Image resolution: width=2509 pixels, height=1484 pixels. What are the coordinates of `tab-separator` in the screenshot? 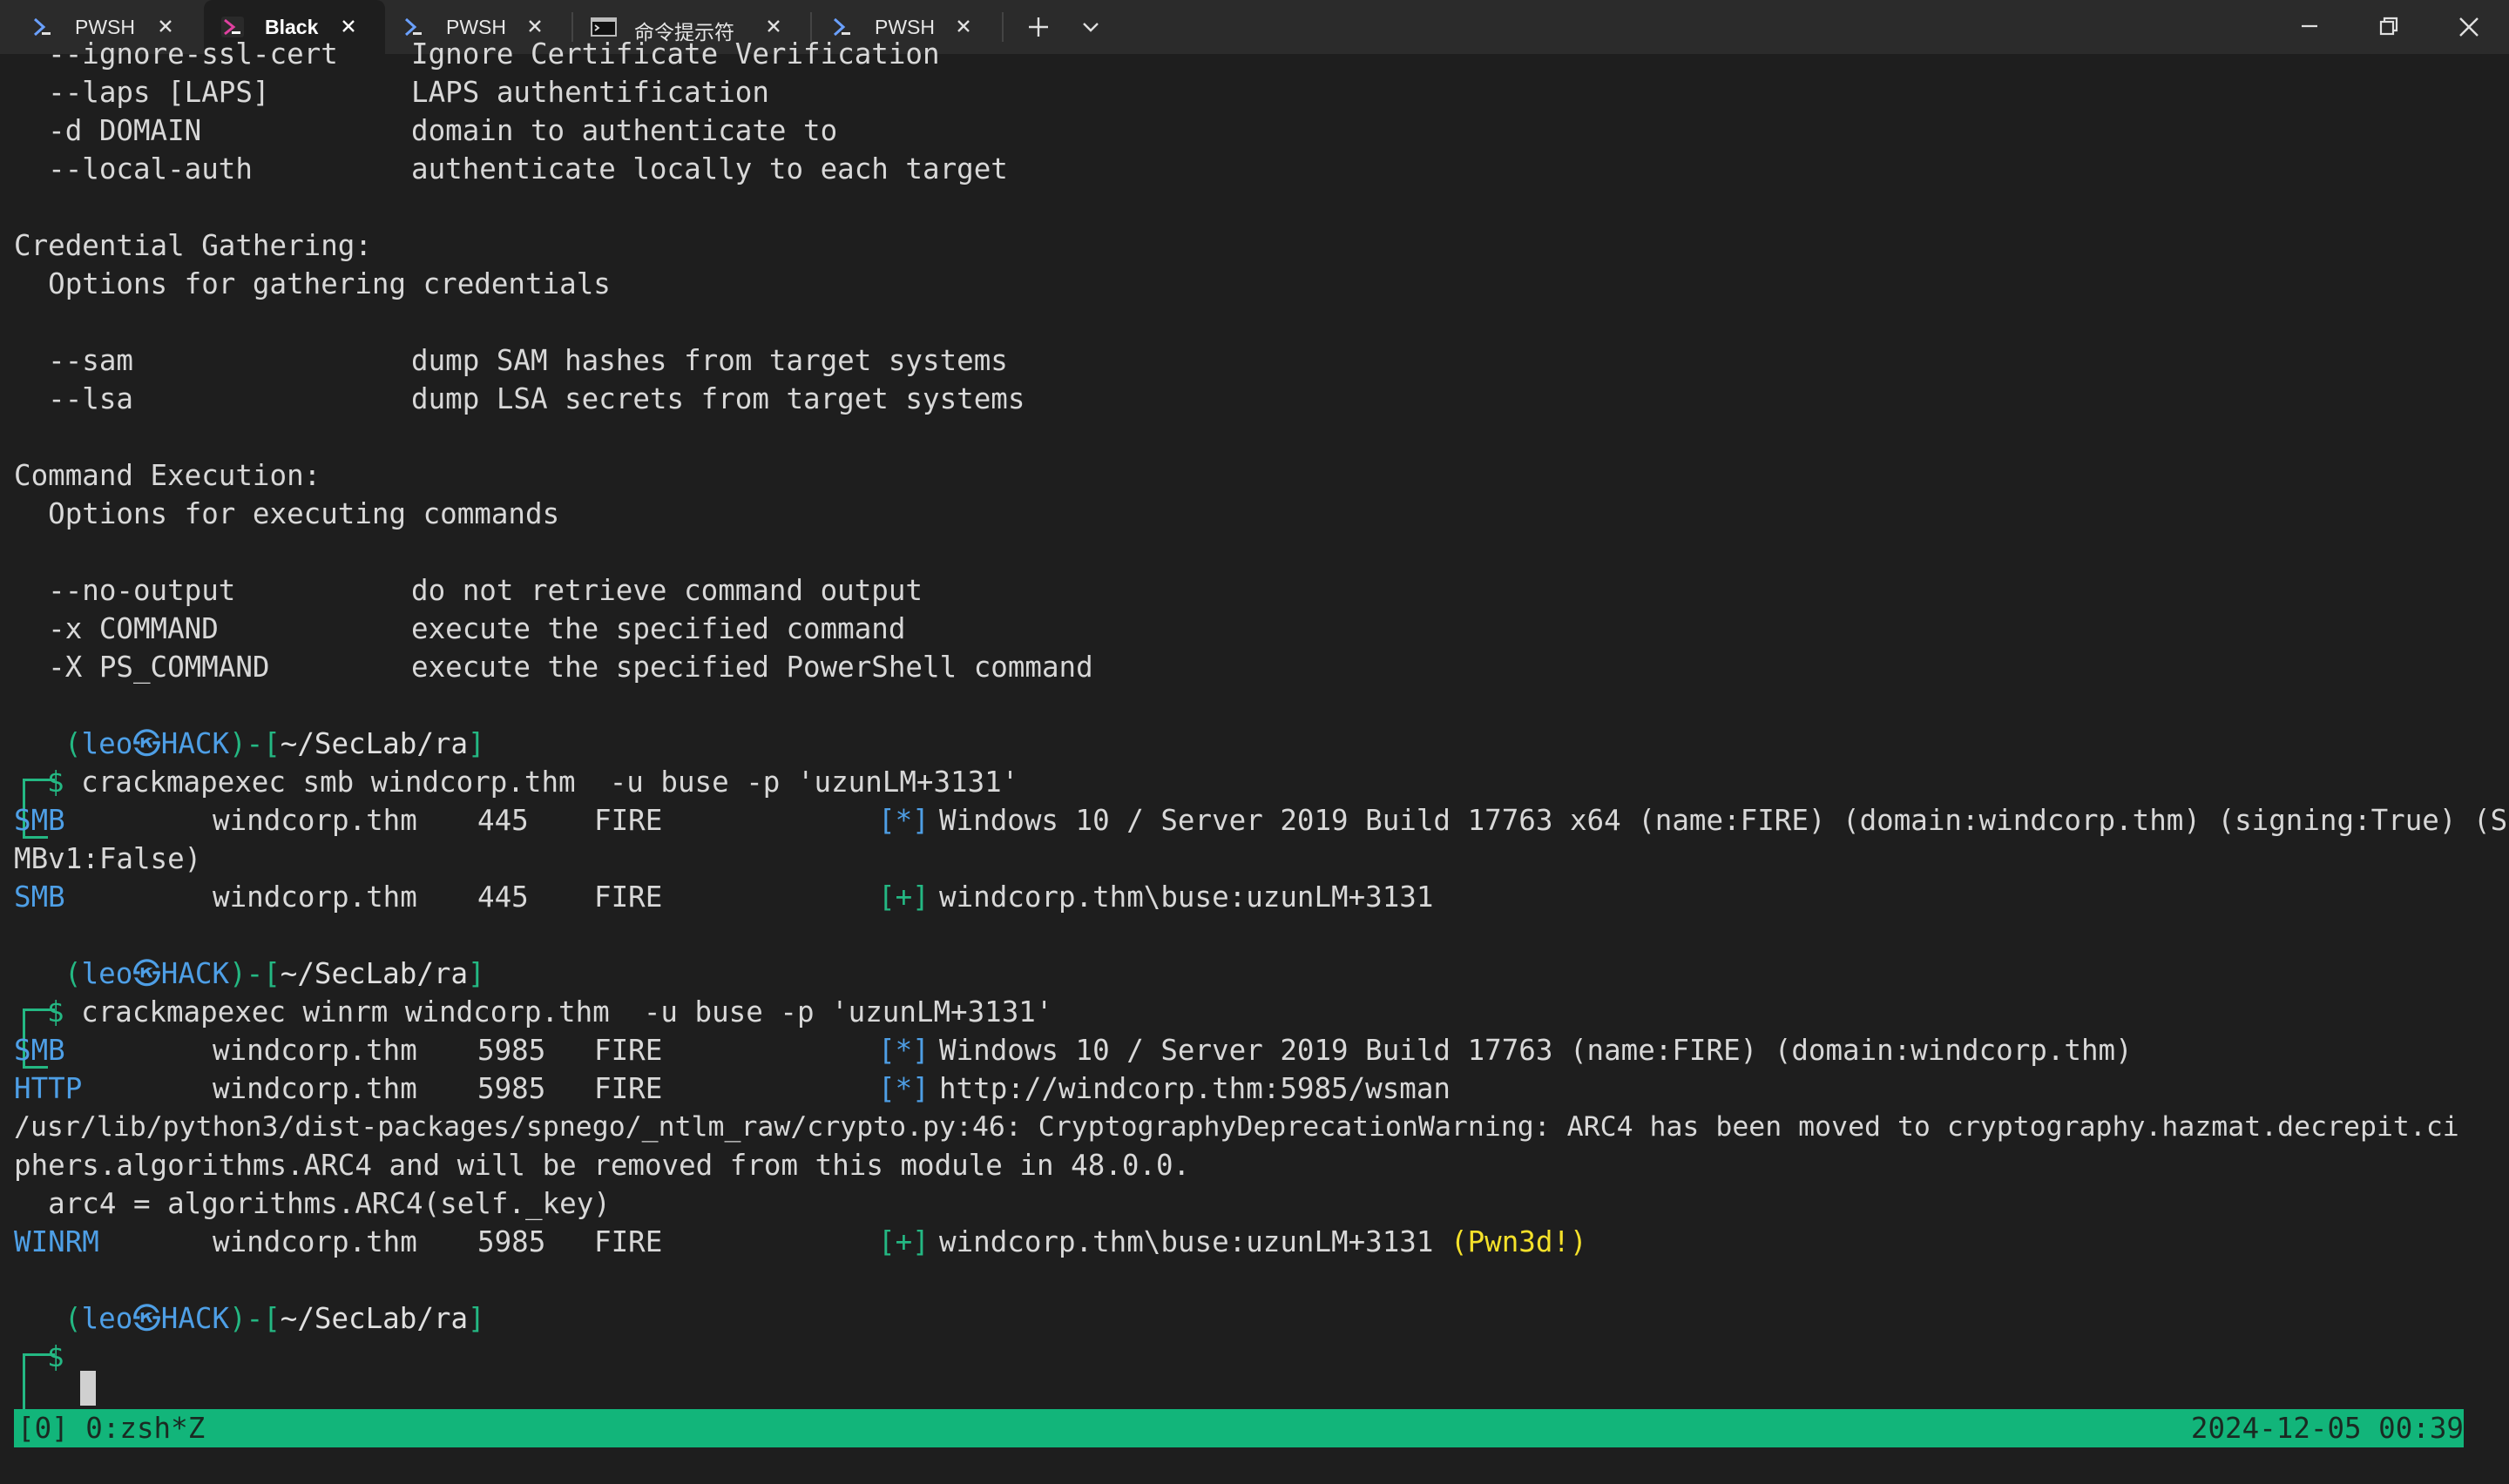 It's located at (1003, 27).